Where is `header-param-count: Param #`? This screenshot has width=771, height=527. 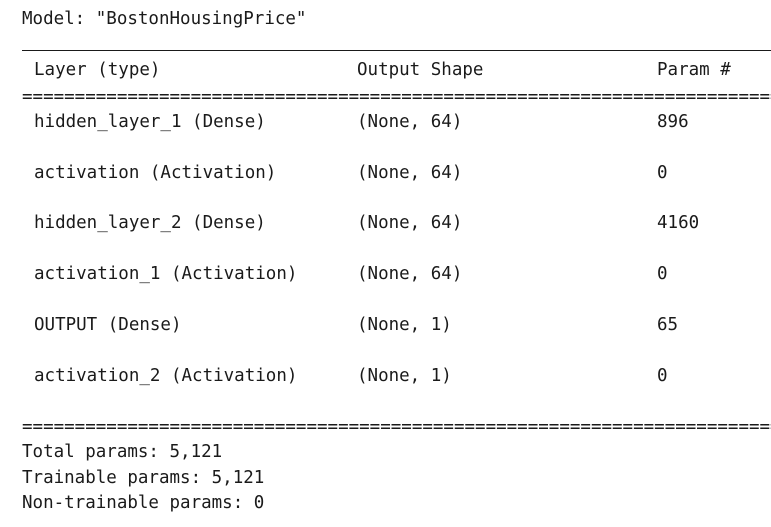 header-param-count: Param # is located at coordinates (694, 70).